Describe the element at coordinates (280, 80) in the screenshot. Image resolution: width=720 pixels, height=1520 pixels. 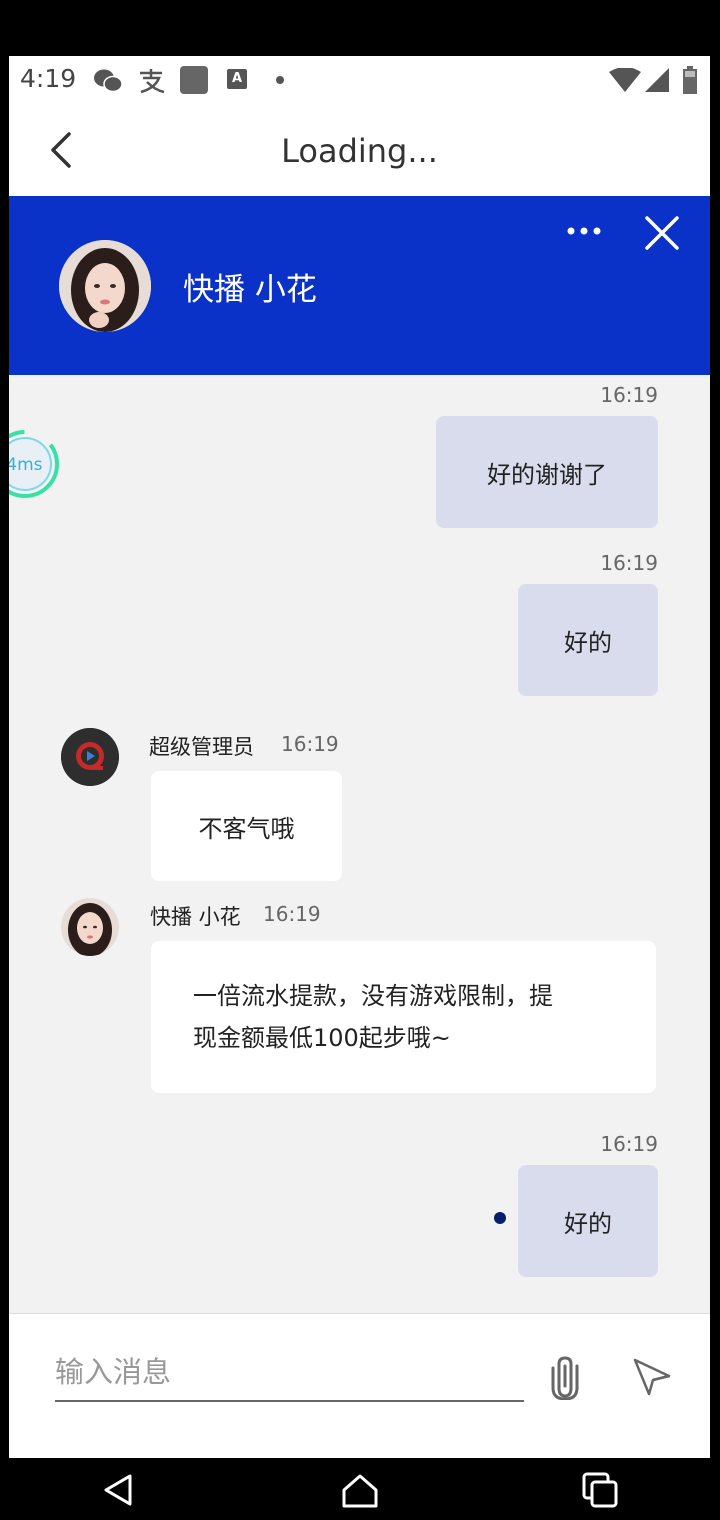
I see `dot-icon` at that location.